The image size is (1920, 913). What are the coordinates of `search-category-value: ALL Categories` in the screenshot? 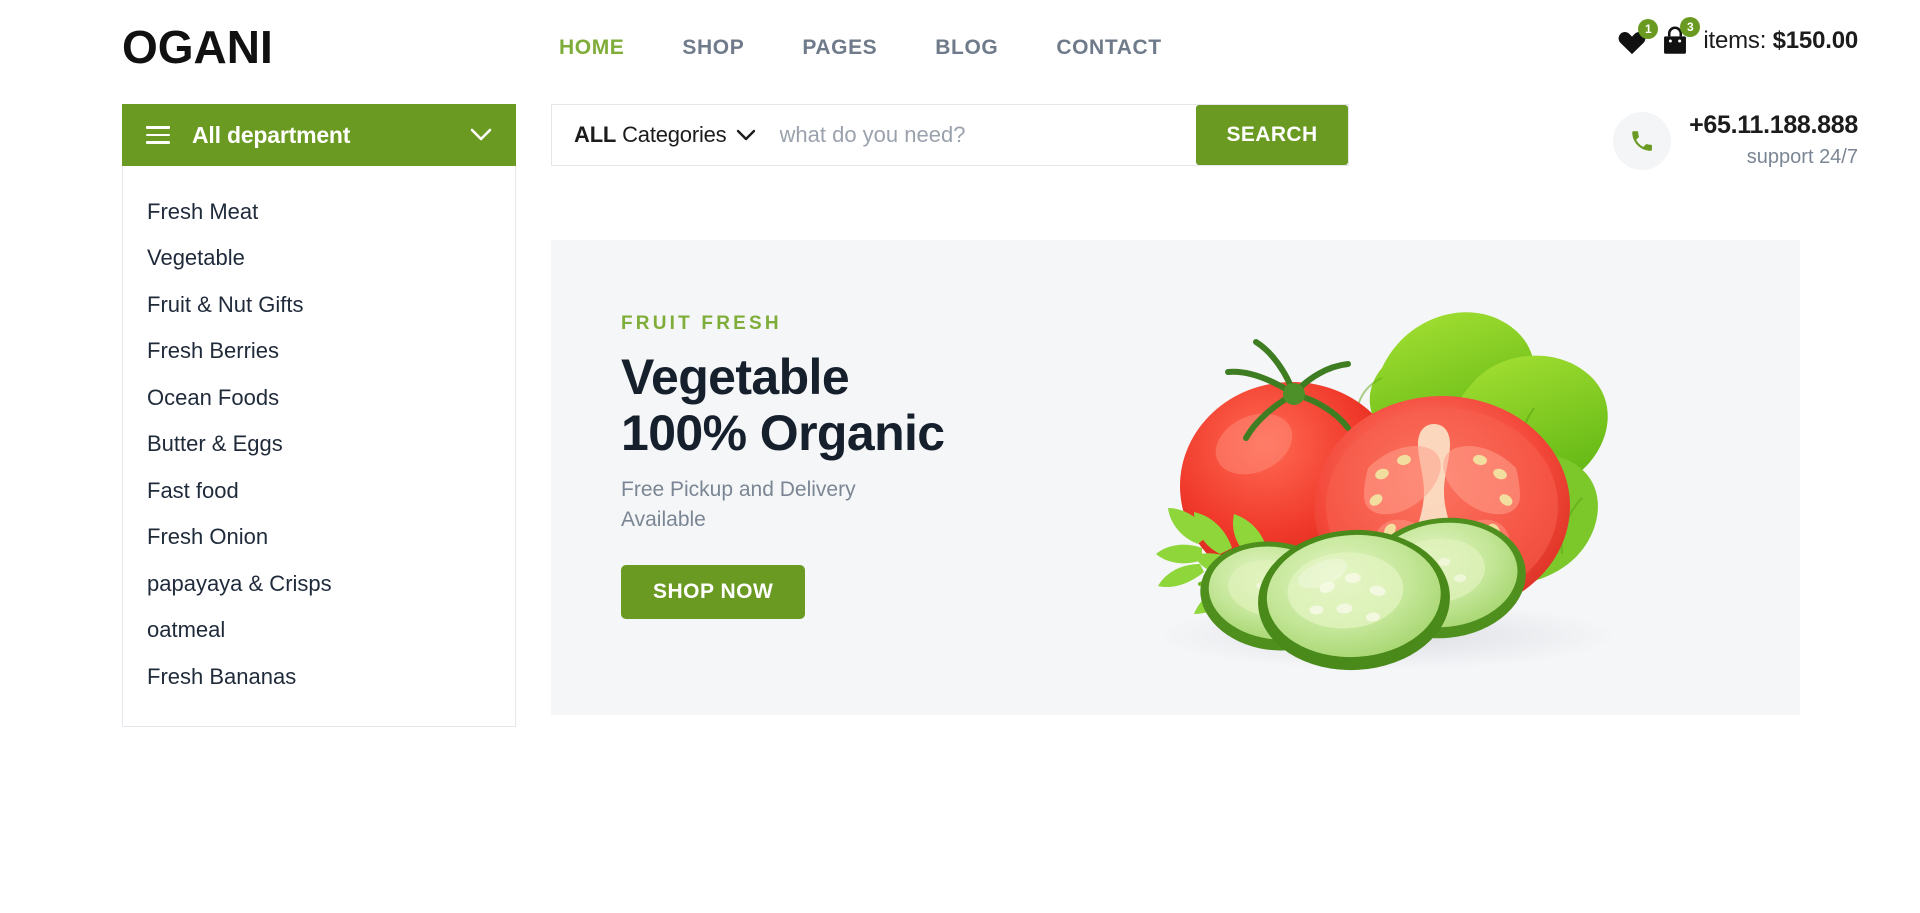 It's located at (650, 135).